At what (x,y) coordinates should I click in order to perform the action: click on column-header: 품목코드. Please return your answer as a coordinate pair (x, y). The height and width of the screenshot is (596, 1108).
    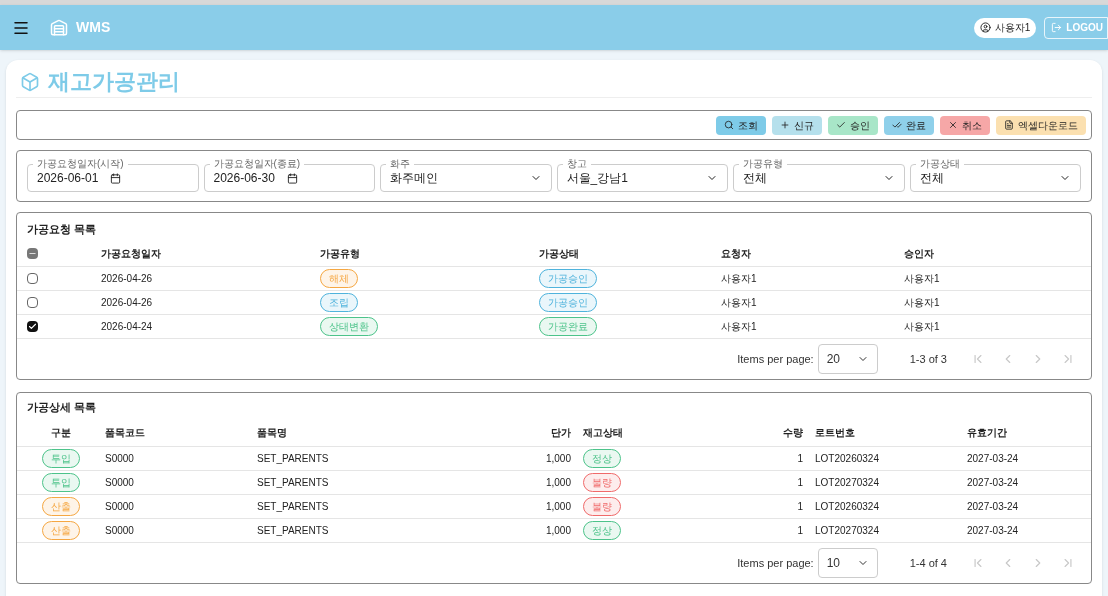
    Looking at the image, I should click on (125, 433).